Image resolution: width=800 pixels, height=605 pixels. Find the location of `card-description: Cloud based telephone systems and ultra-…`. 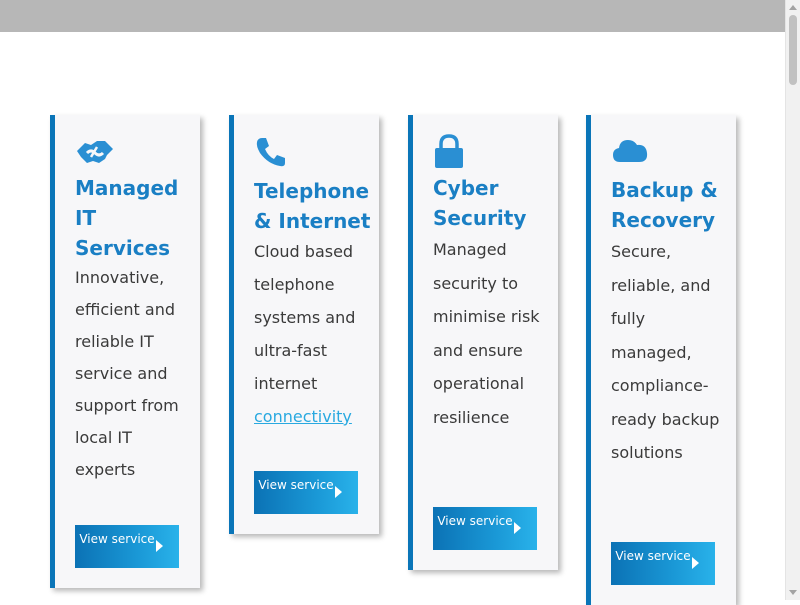

card-description: Cloud based telephone systems and ultra-… is located at coordinates (311, 334).